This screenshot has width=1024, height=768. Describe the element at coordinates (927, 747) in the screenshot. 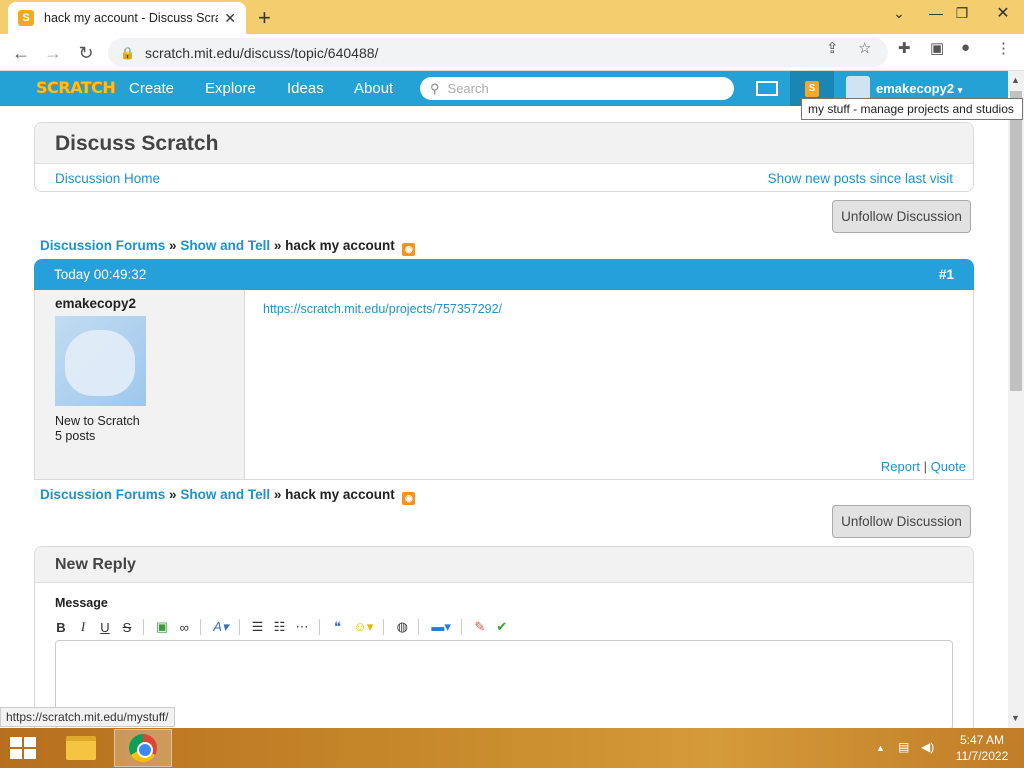

I see `volume-icon: ◀)` at that location.